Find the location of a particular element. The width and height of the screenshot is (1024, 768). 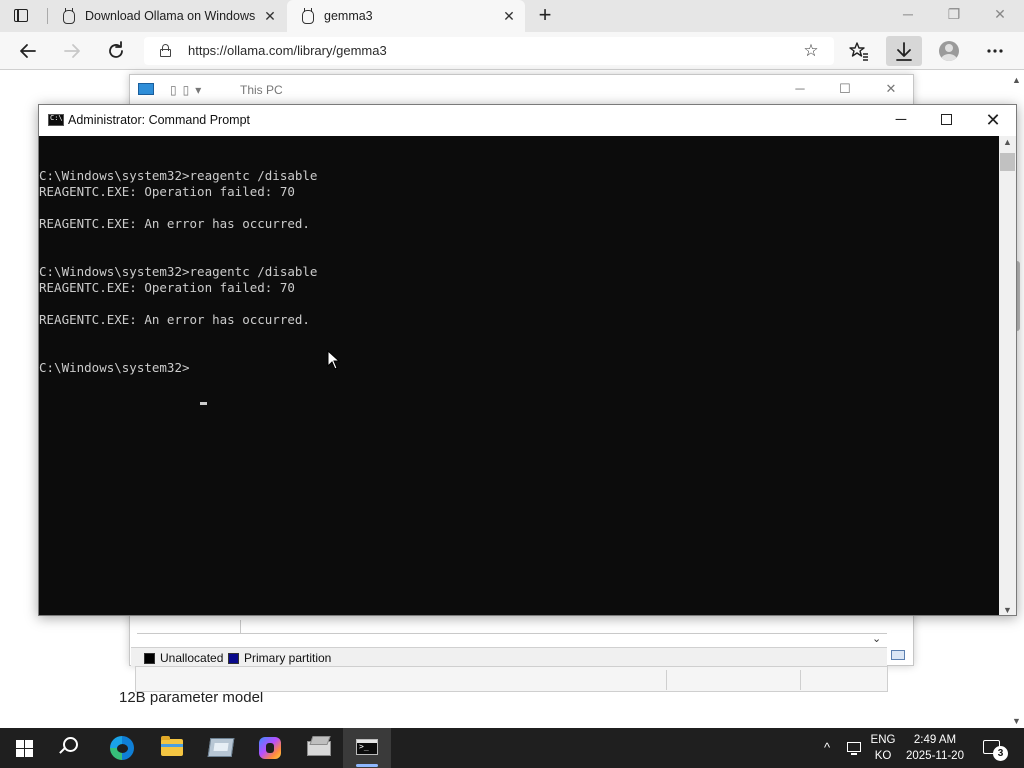

maximize-icon is located at coordinates (946, 119).